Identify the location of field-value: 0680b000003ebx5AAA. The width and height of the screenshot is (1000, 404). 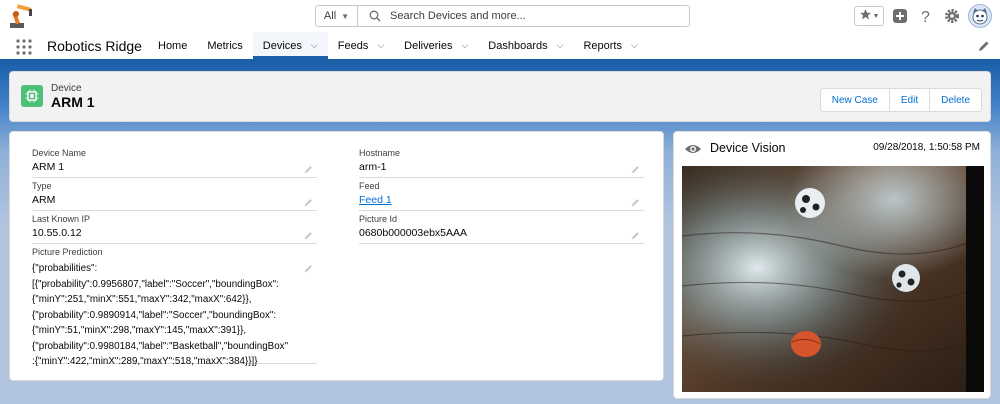
(413, 233).